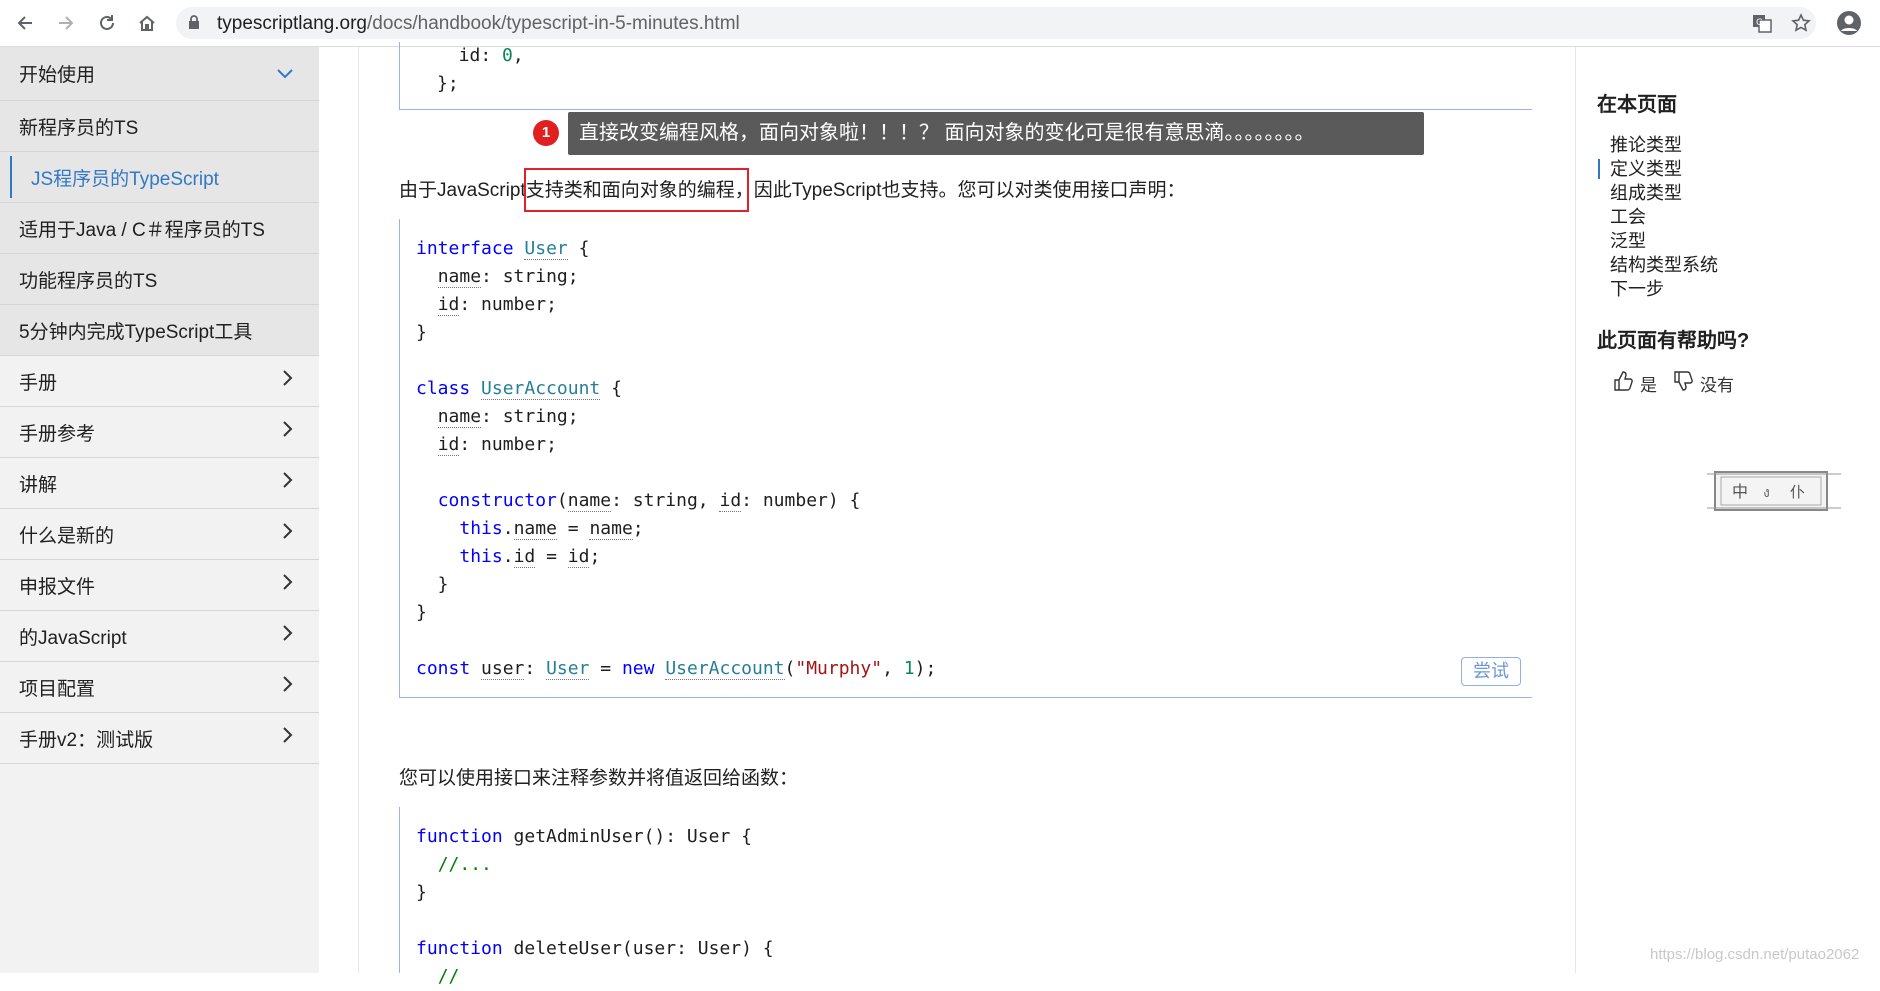 The width and height of the screenshot is (1880, 991). What do you see at coordinates (107, 23) in the screenshot?
I see `reload-icon` at bounding box center [107, 23].